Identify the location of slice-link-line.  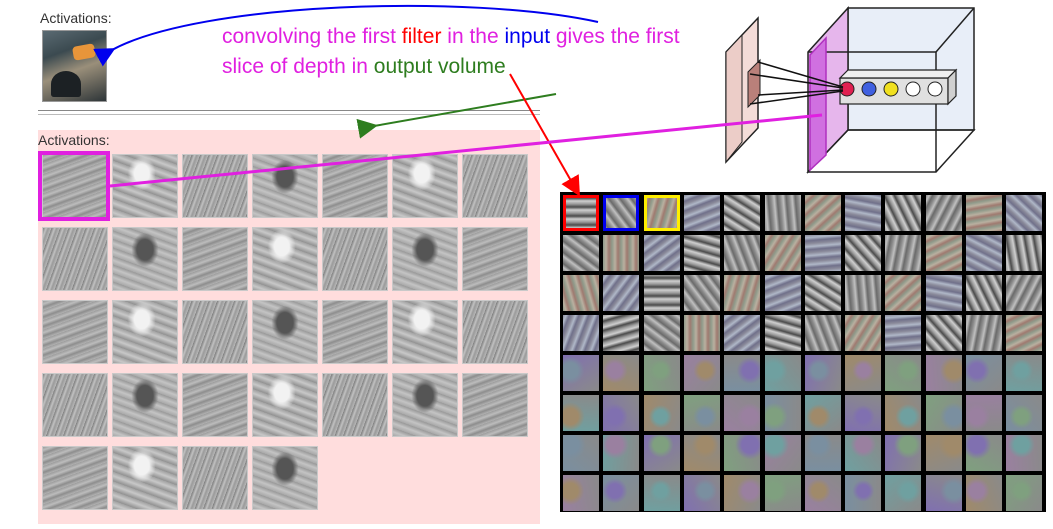
(466, 150).